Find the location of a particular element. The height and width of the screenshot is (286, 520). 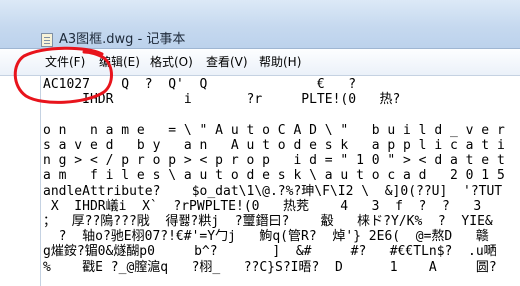

text-line: AC1027 Q ? Q' Q € ? is located at coordinates (200, 84).